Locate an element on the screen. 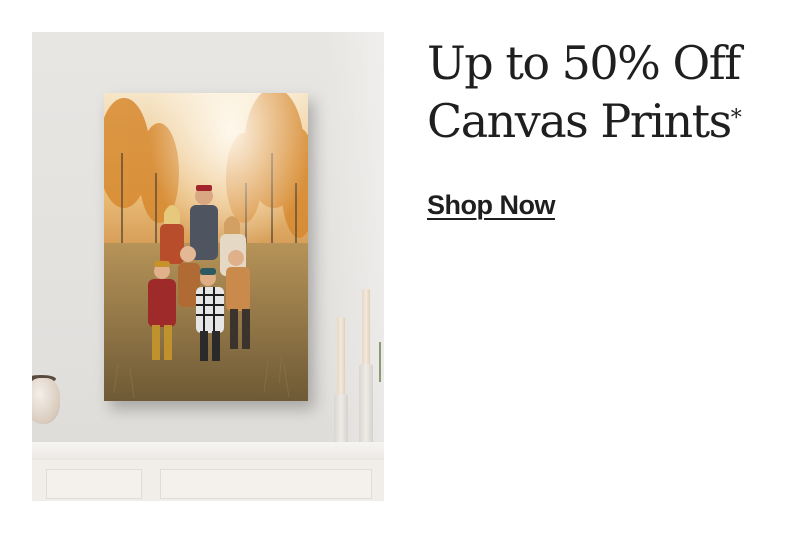  headline-asterisk: * is located at coordinates (736, 118).